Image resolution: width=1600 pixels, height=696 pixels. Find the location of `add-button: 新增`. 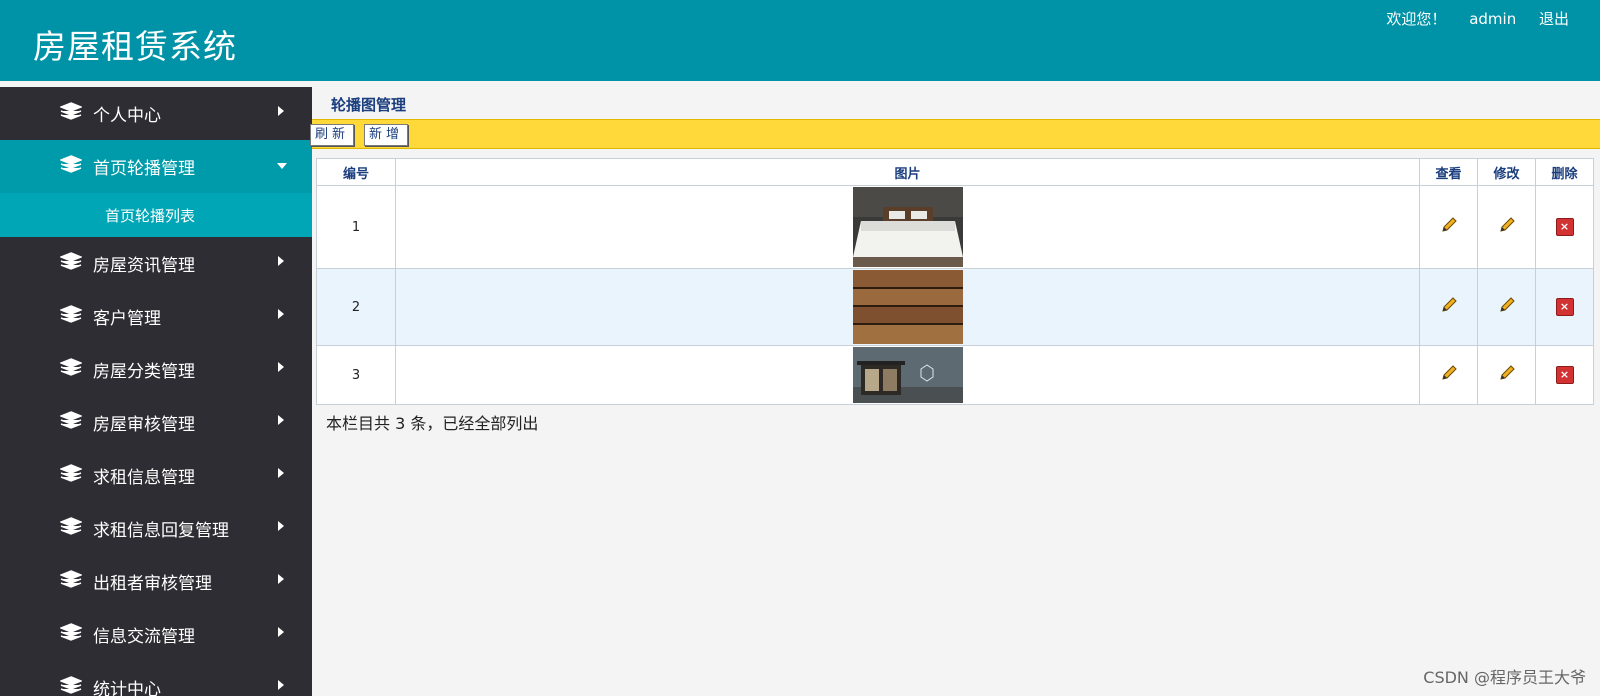

add-button: 新增 is located at coordinates (386, 135).